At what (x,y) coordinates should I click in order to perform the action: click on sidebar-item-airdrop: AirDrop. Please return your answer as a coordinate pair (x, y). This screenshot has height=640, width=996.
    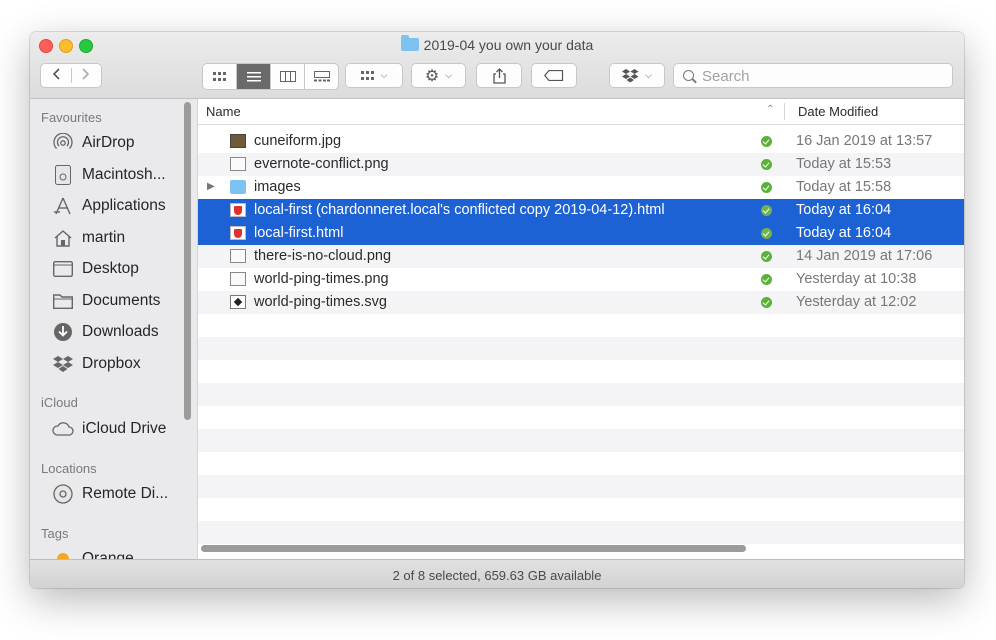
    Looking at the image, I should click on (93, 143).